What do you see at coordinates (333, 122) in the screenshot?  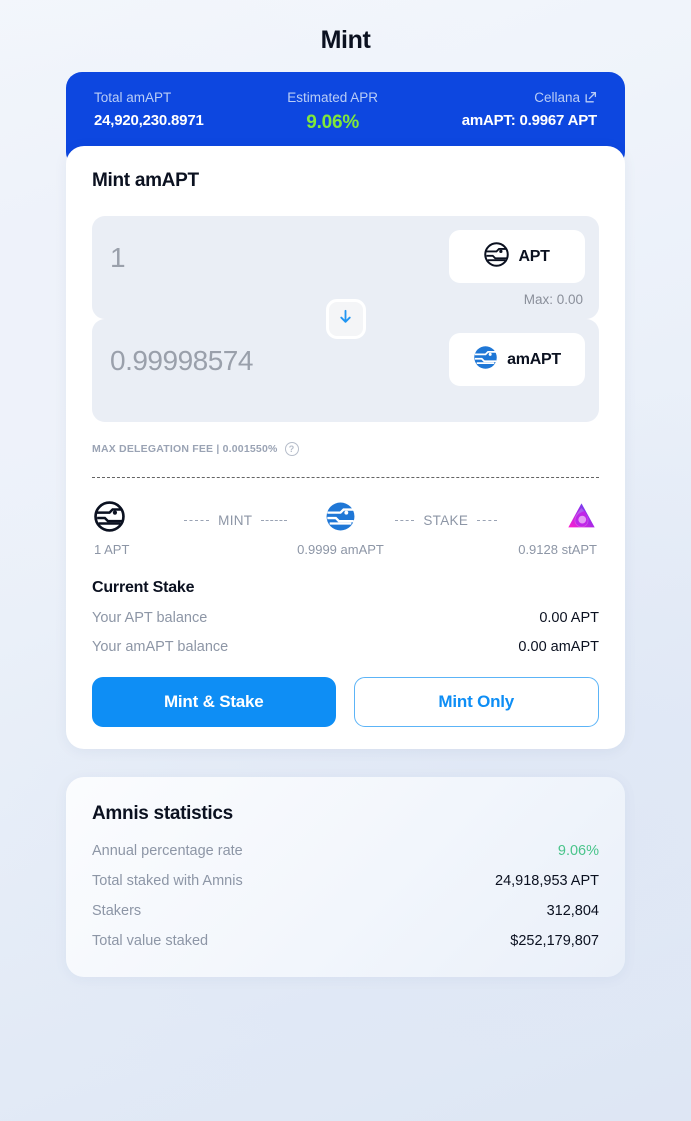 I see `banner-apr-value: 9.06%` at bounding box center [333, 122].